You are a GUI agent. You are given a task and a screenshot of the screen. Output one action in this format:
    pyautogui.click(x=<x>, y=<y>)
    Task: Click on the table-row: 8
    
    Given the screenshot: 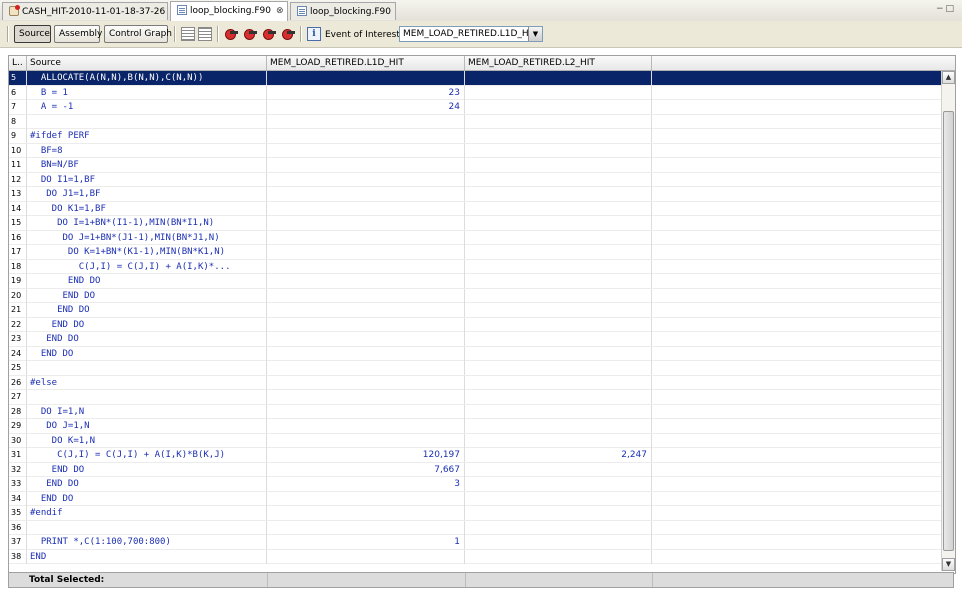 What is the action you would take?
    pyautogui.click(x=475, y=121)
    